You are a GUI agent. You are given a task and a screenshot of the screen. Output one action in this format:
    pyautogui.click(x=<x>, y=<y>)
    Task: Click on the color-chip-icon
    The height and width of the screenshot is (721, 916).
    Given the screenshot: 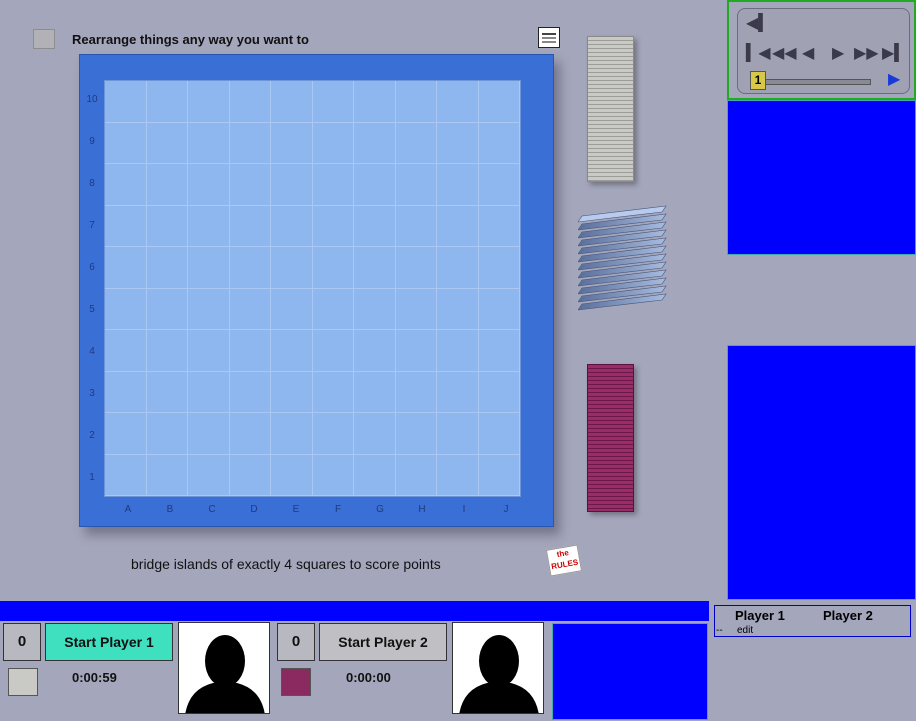 What is the action you would take?
    pyautogui.click(x=44, y=39)
    